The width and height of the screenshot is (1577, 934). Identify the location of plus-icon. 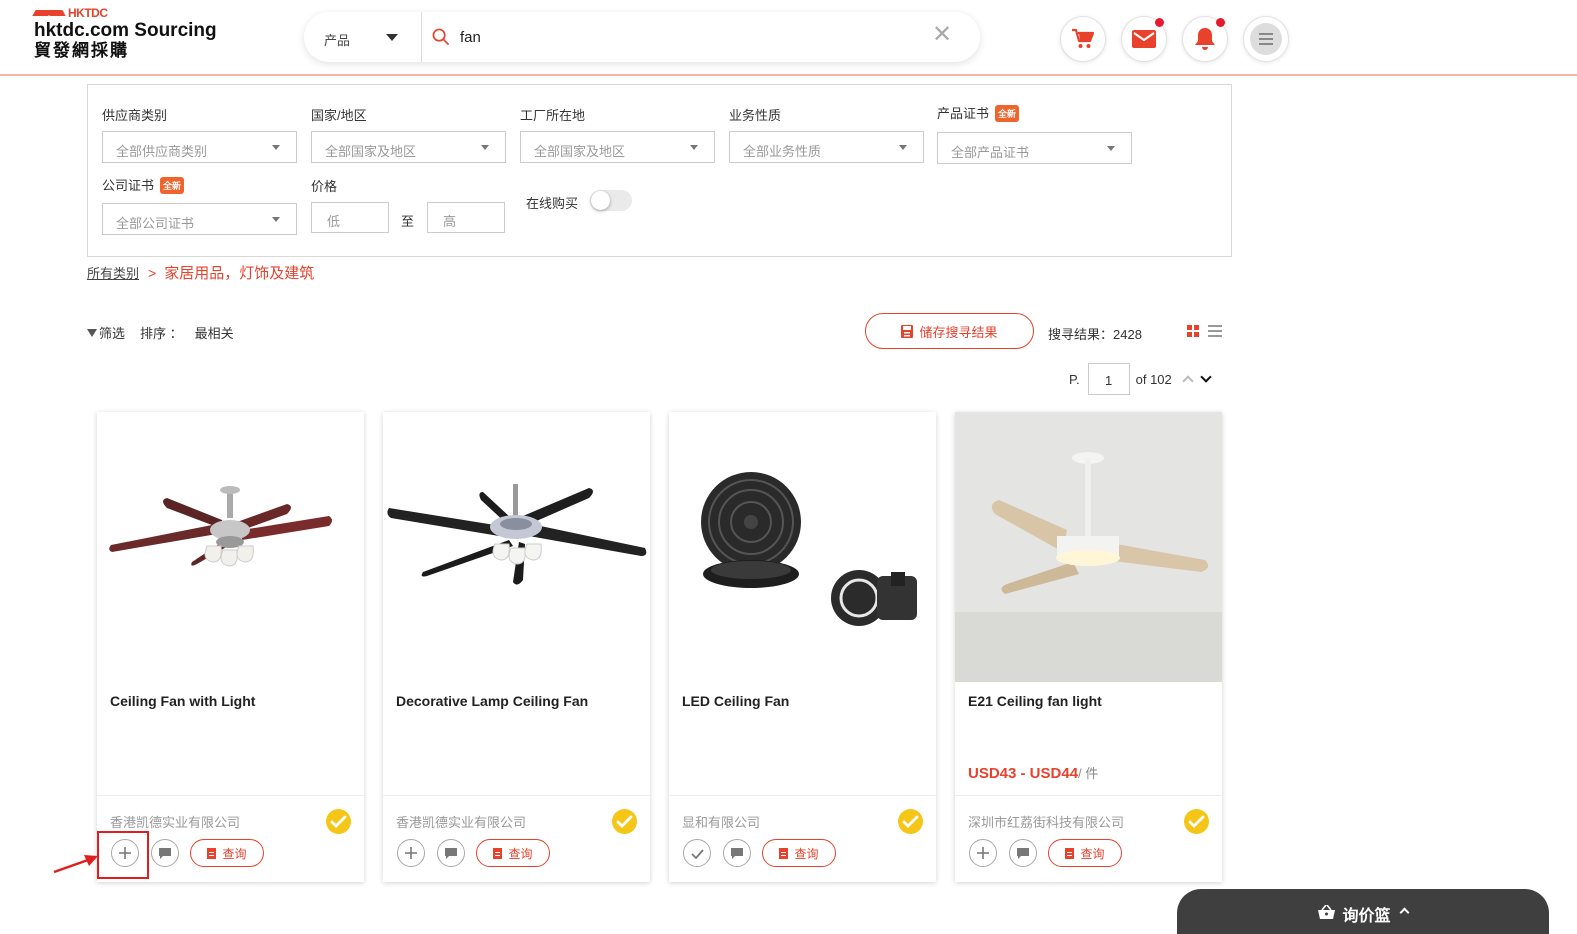
(983, 853).